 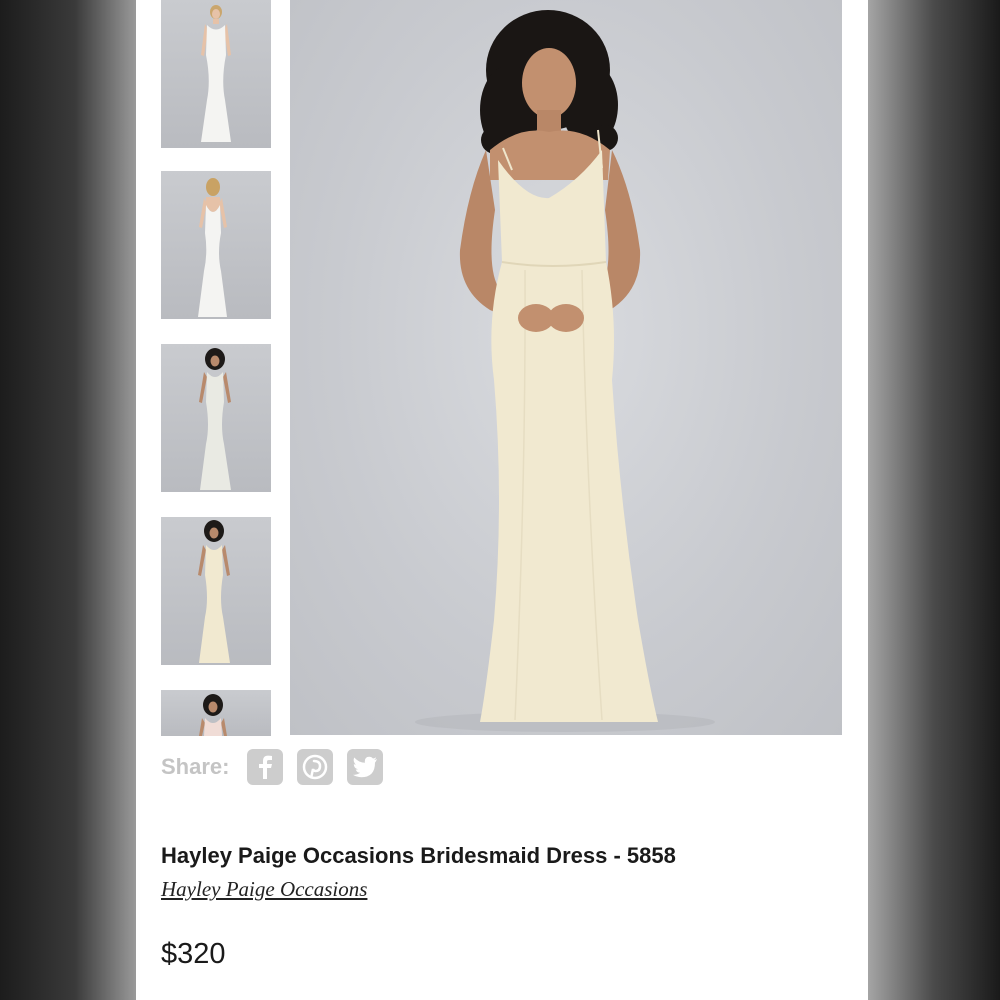 I want to click on left-background, so click(x=68, y=500).